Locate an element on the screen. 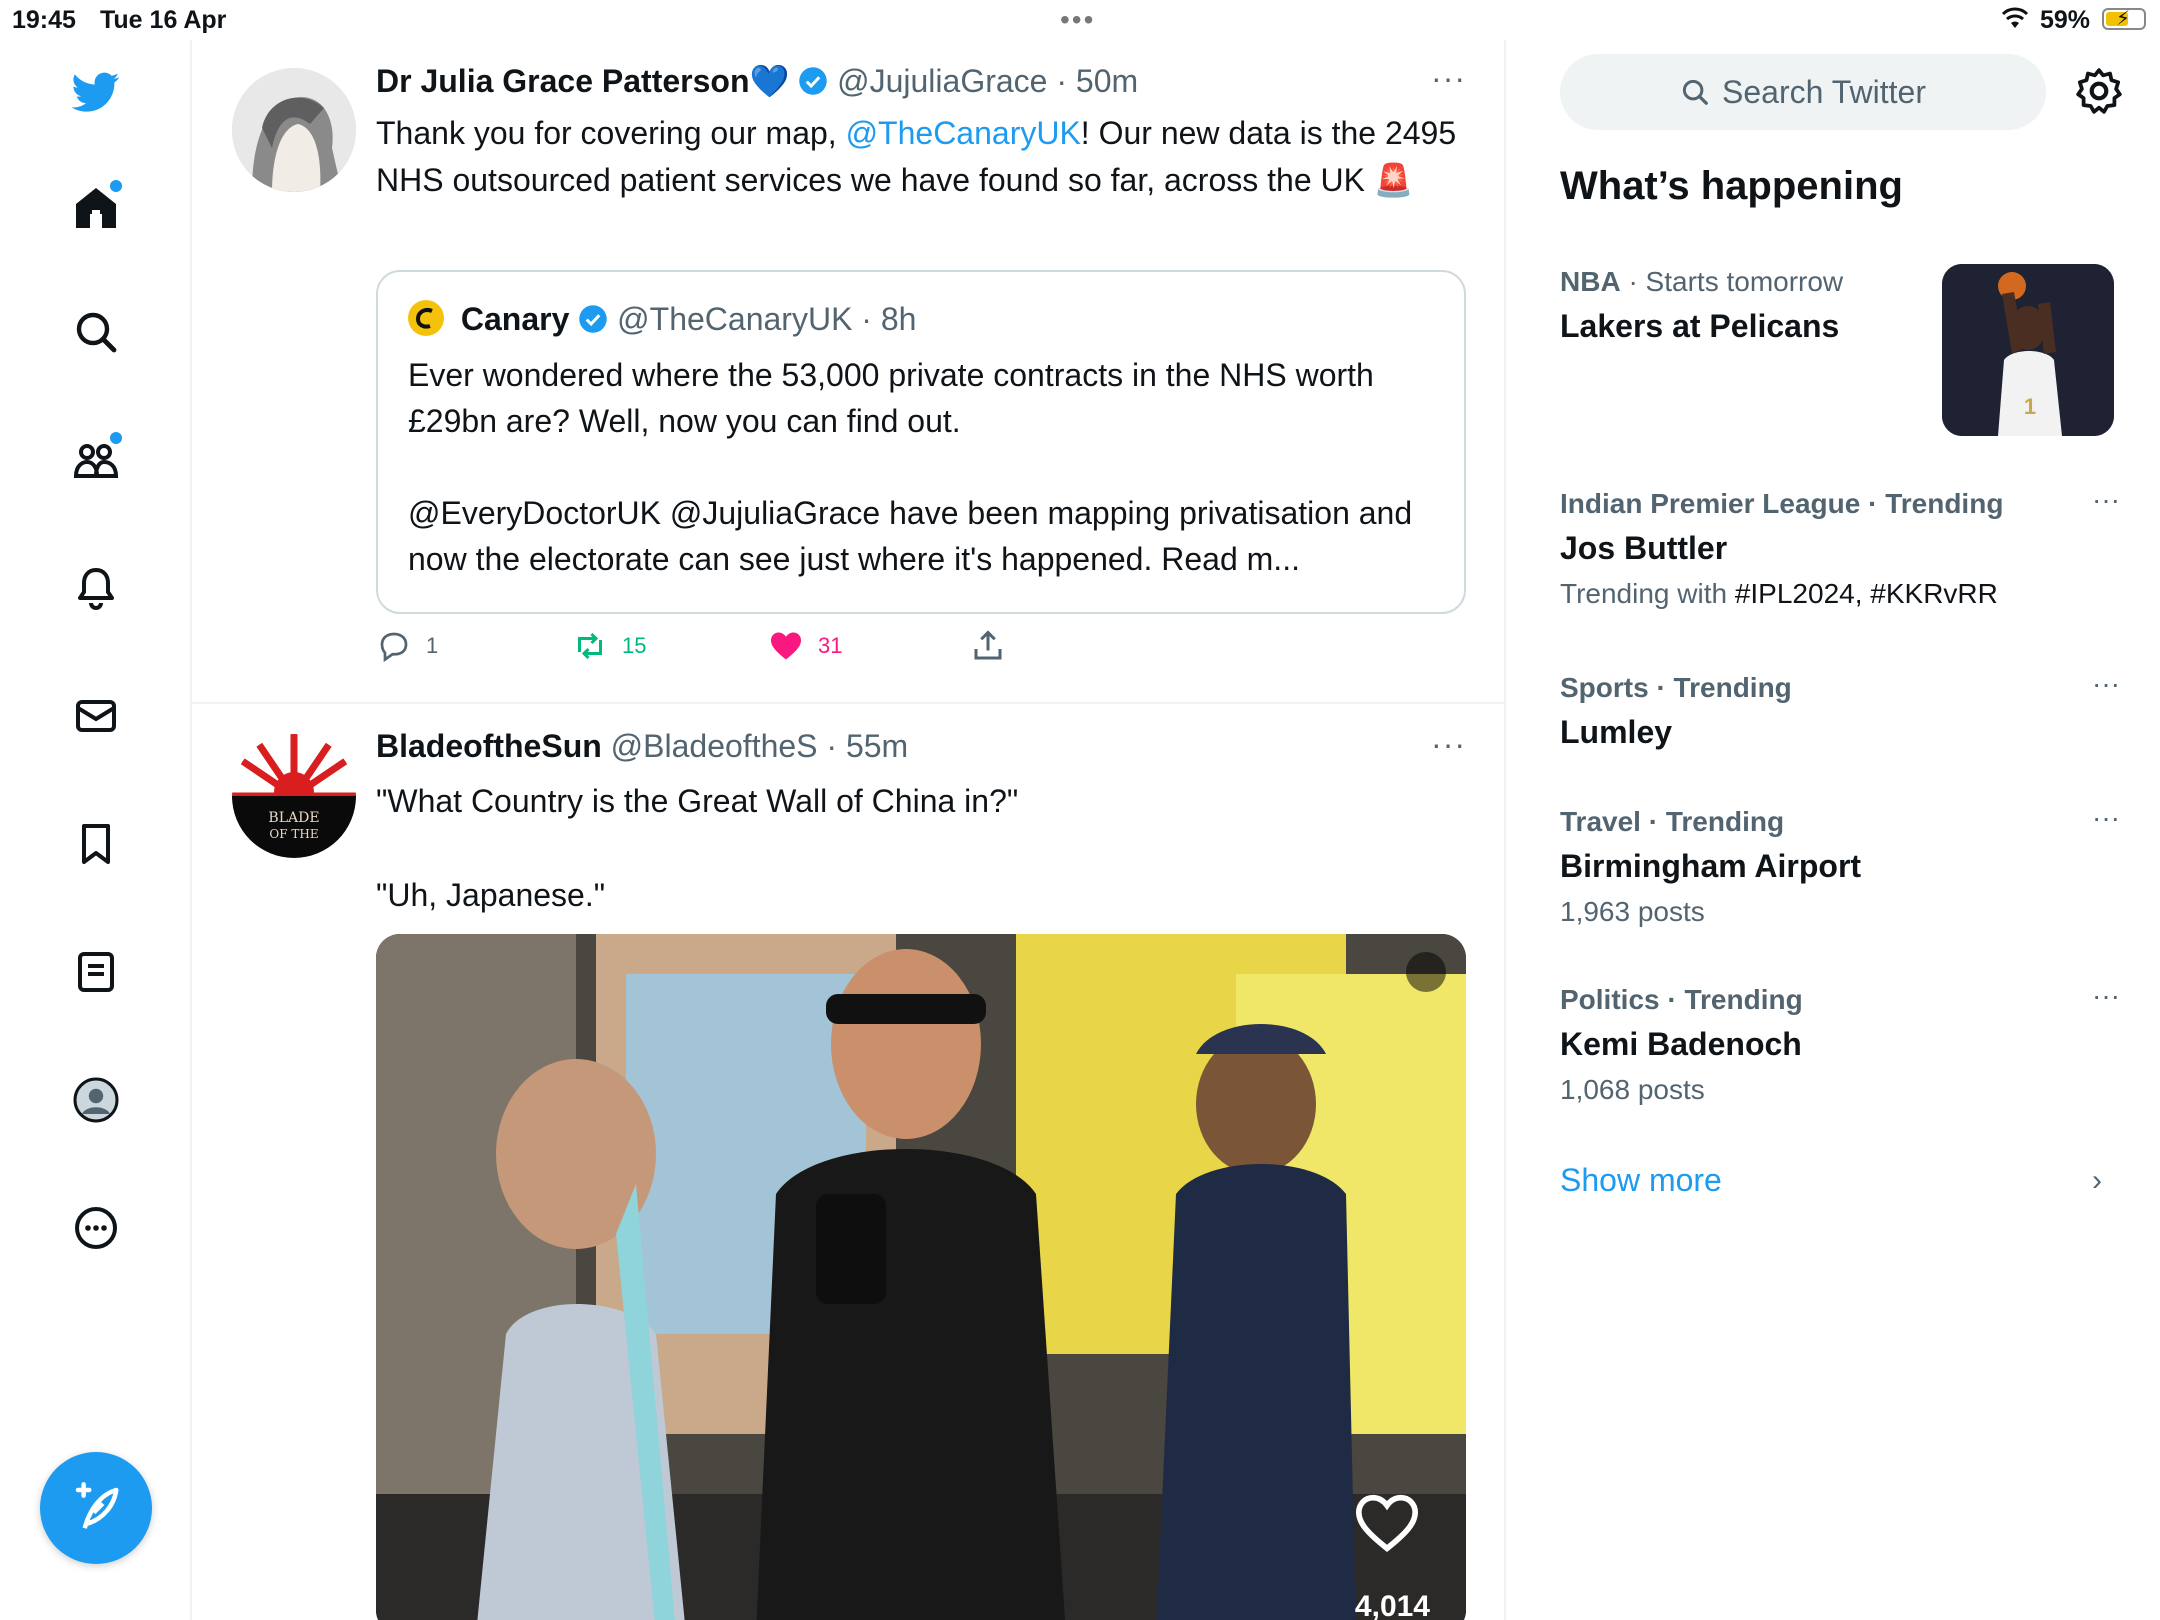 This screenshot has height=1620, width=2160. trend-category: Indian Premier League · Trending is located at coordinates (1840, 504).